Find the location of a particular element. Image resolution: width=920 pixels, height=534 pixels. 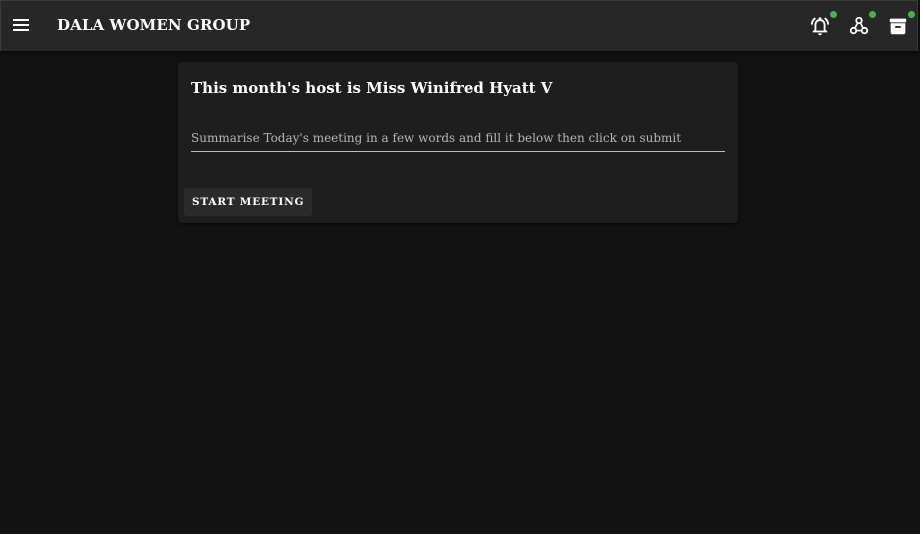

menu-icon is located at coordinates (21, 26).